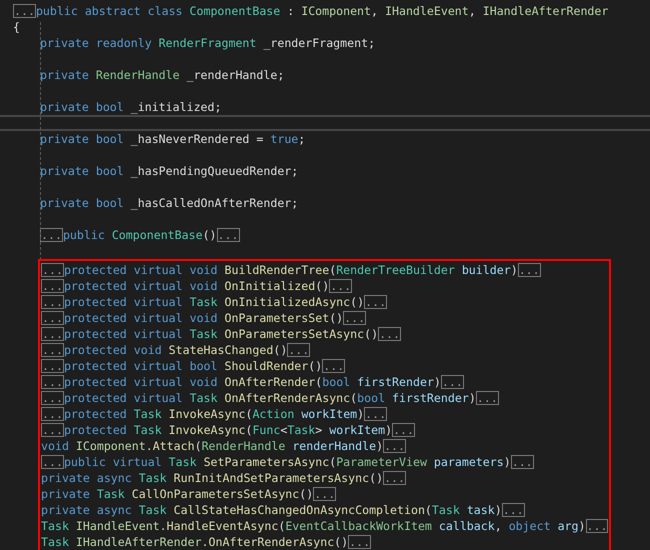 The height and width of the screenshot is (550, 650). Describe the element at coordinates (228, 430) in the screenshot. I see `code-line: protected Task InvokeAsync(Func<Task> workItem)` at that location.